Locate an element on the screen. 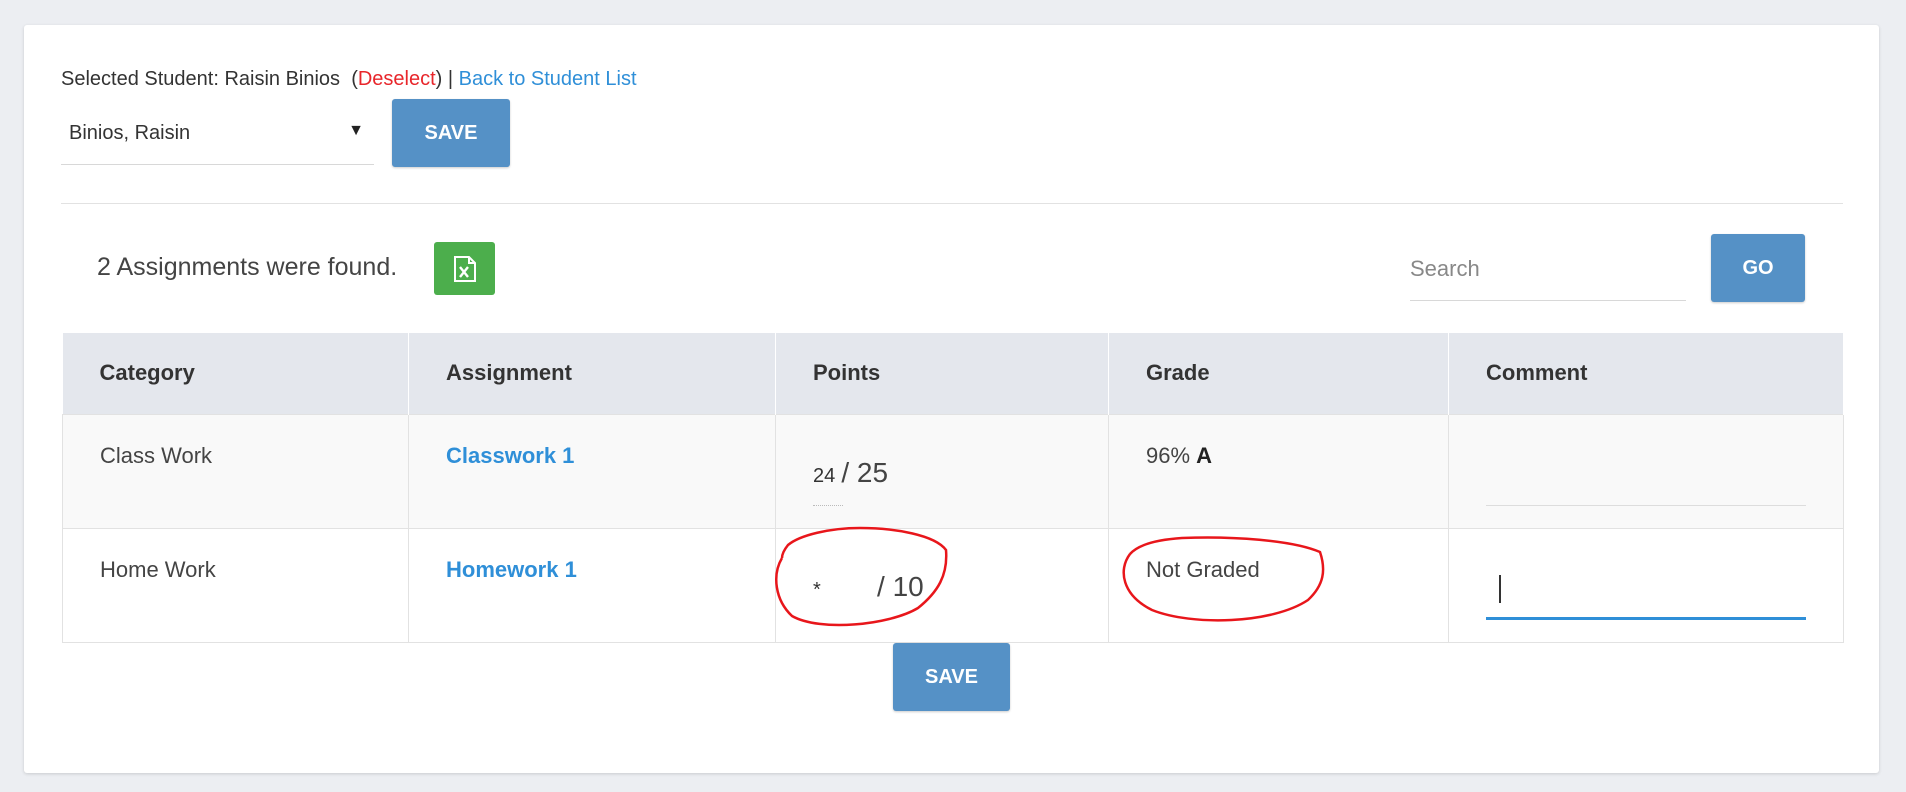  table-row: Home Work Homework 1 * / 10 Not Graded is located at coordinates (953, 585).